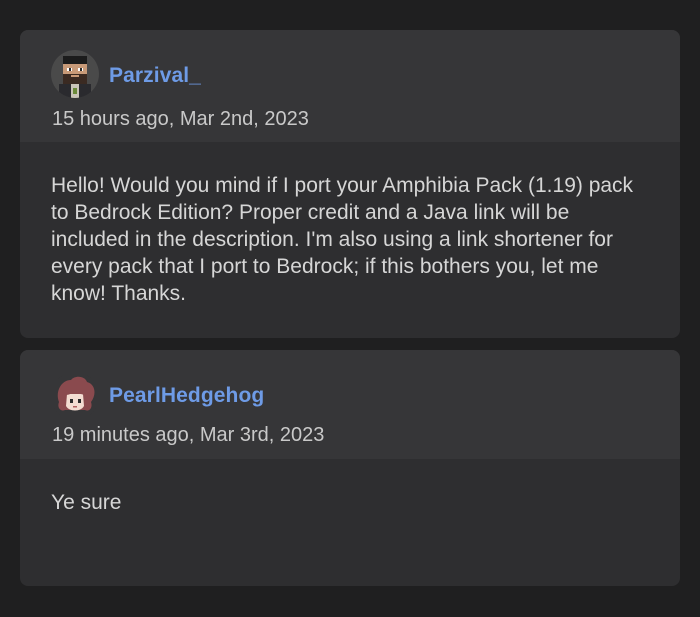 The width and height of the screenshot is (700, 617). I want to click on comment-text: Ye sure, so click(86, 502).